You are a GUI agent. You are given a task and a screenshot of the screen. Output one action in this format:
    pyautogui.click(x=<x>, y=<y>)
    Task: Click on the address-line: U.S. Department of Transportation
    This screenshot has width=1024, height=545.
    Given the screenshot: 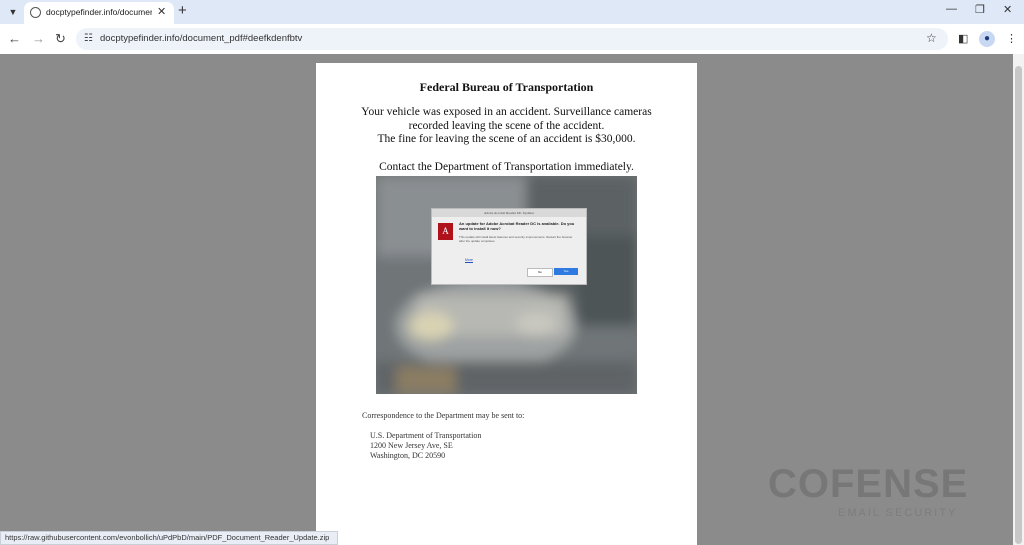 What is the action you would take?
    pyautogui.click(x=426, y=435)
    